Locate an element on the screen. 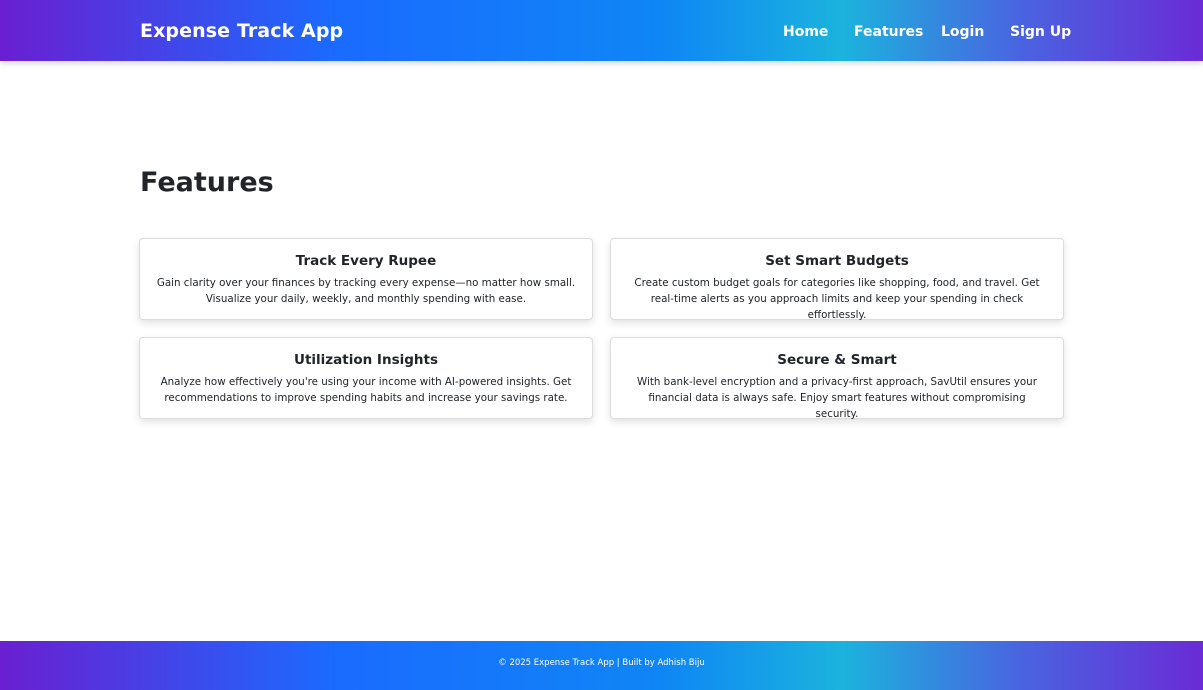 This screenshot has height=690, width=1203. brand-logo-link: Expense Track App is located at coordinates (241, 31).